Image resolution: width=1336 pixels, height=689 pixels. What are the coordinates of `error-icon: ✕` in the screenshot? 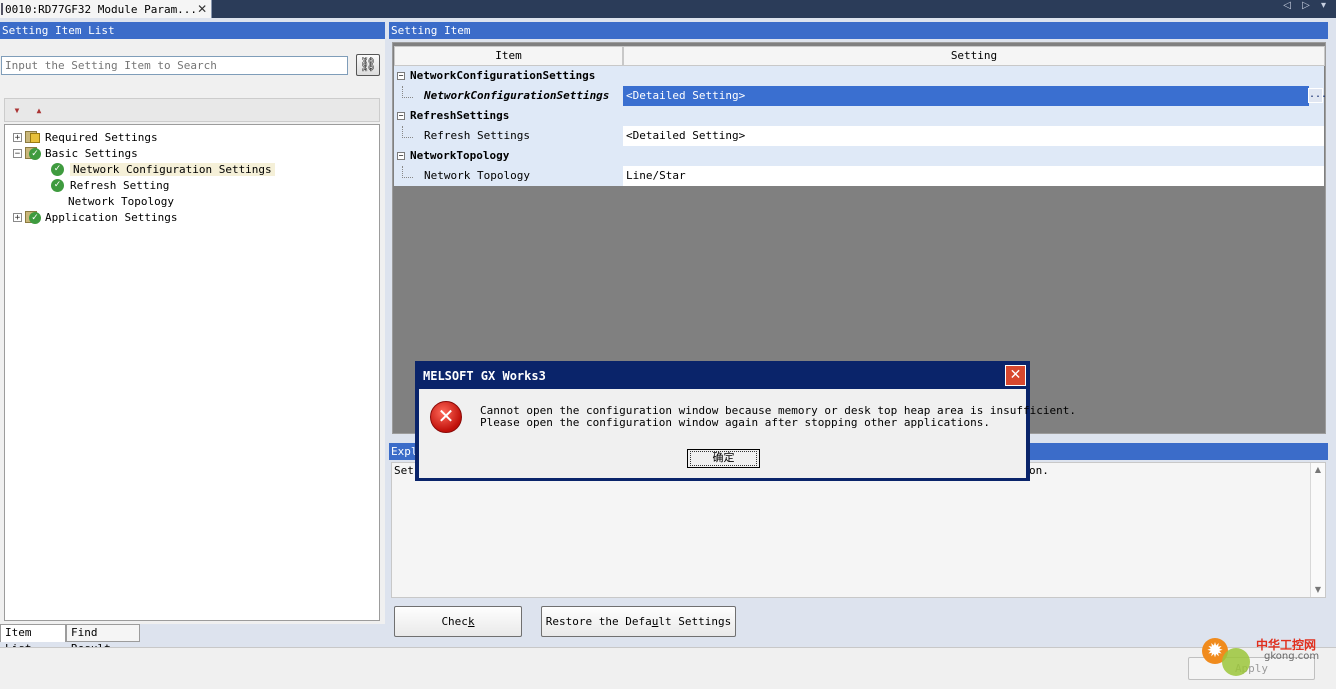 It's located at (446, 417).